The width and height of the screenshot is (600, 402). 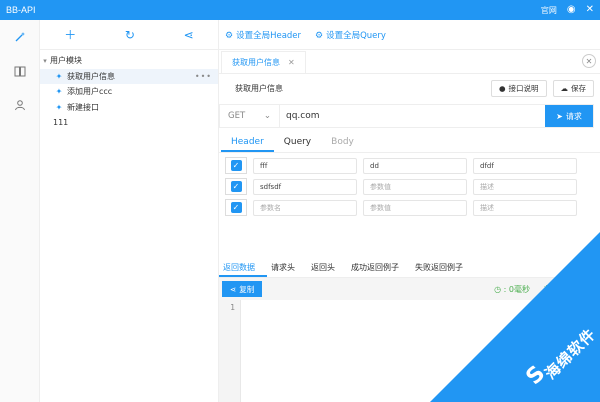 What do you see at coordinates (91, 76) in the screenshot?
I see `tree-item-label: 获取用户信息` at bounding box center [91, 76].